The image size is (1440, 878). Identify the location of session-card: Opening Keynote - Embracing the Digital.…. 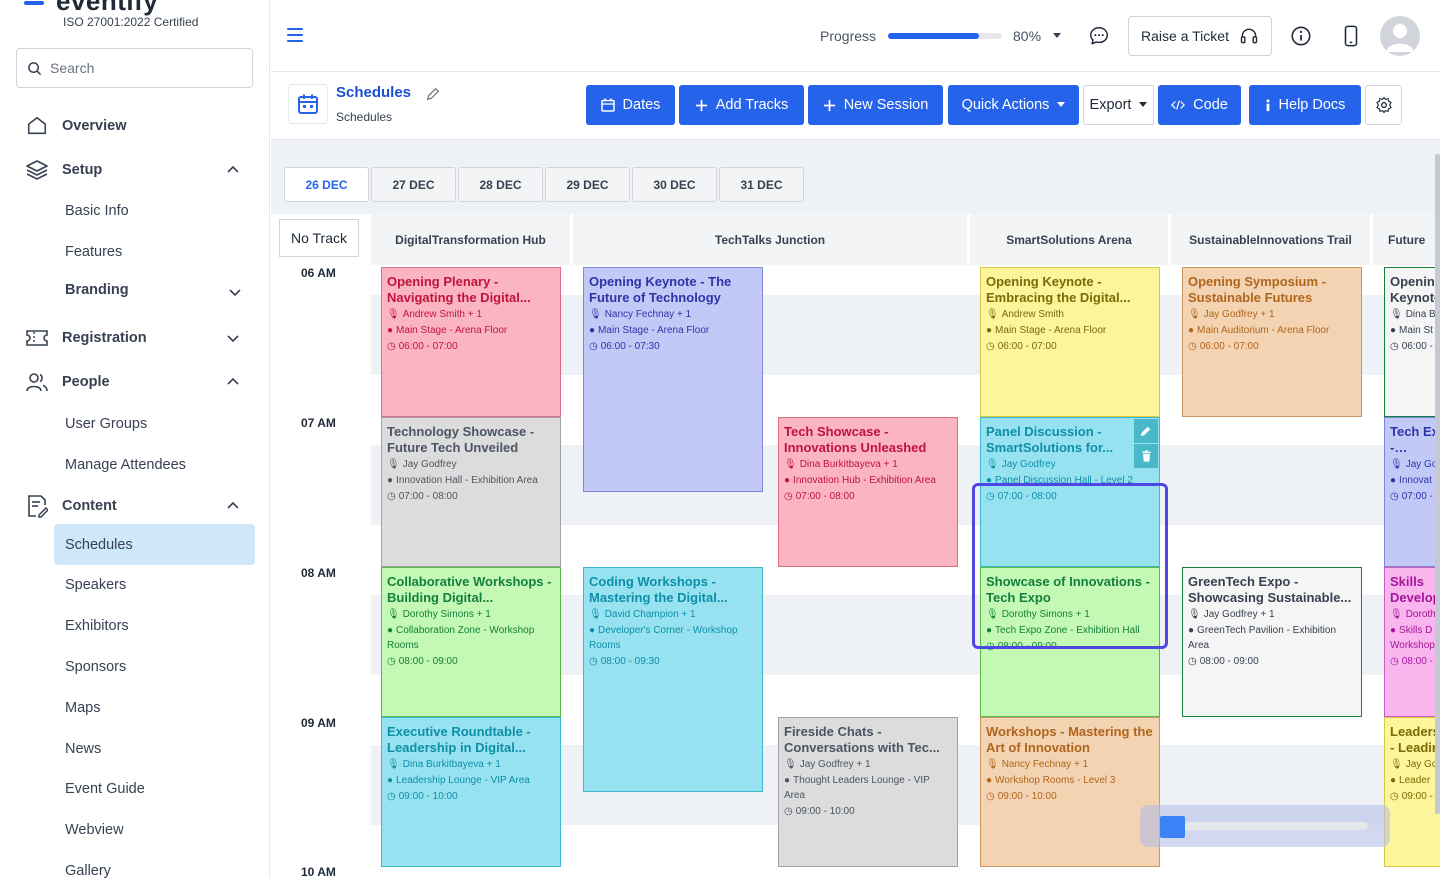
(1070, 342).